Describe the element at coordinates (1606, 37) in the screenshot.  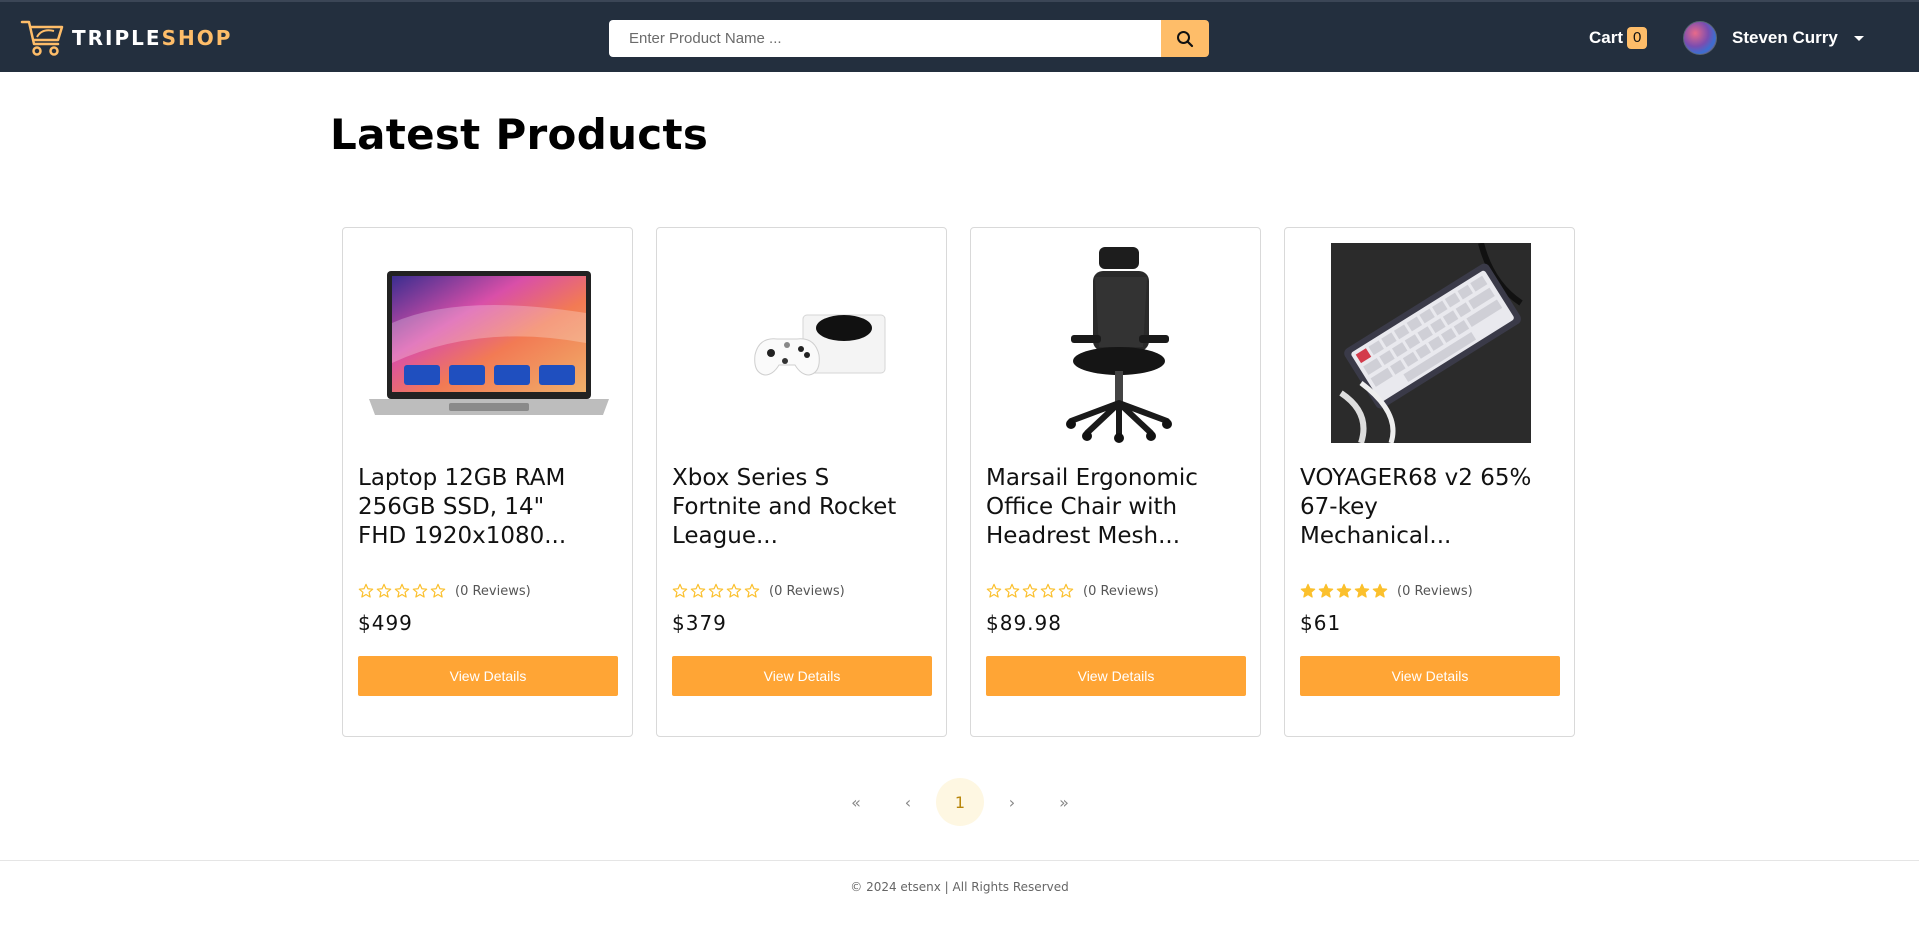
I see `cart-label: Cart` at that location.